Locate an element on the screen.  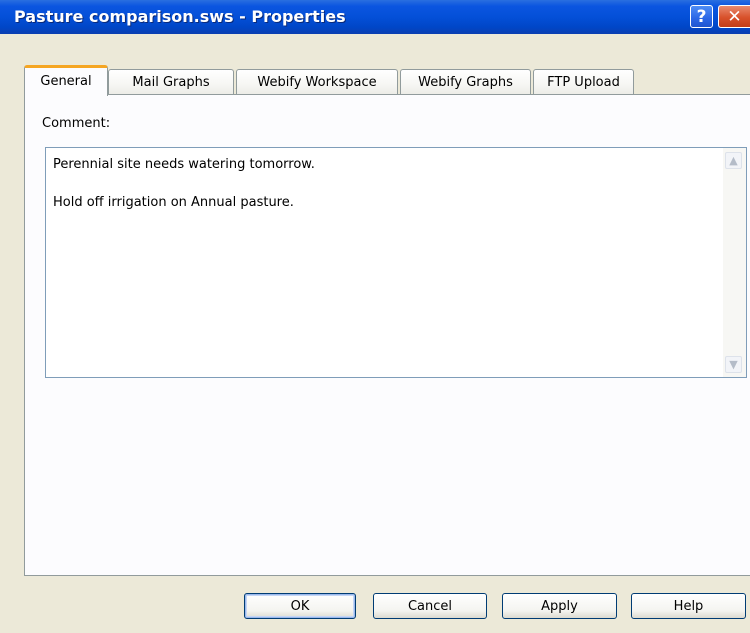
tab-mail-graphs: Mail Graphs is located at coordinates (171, 82).